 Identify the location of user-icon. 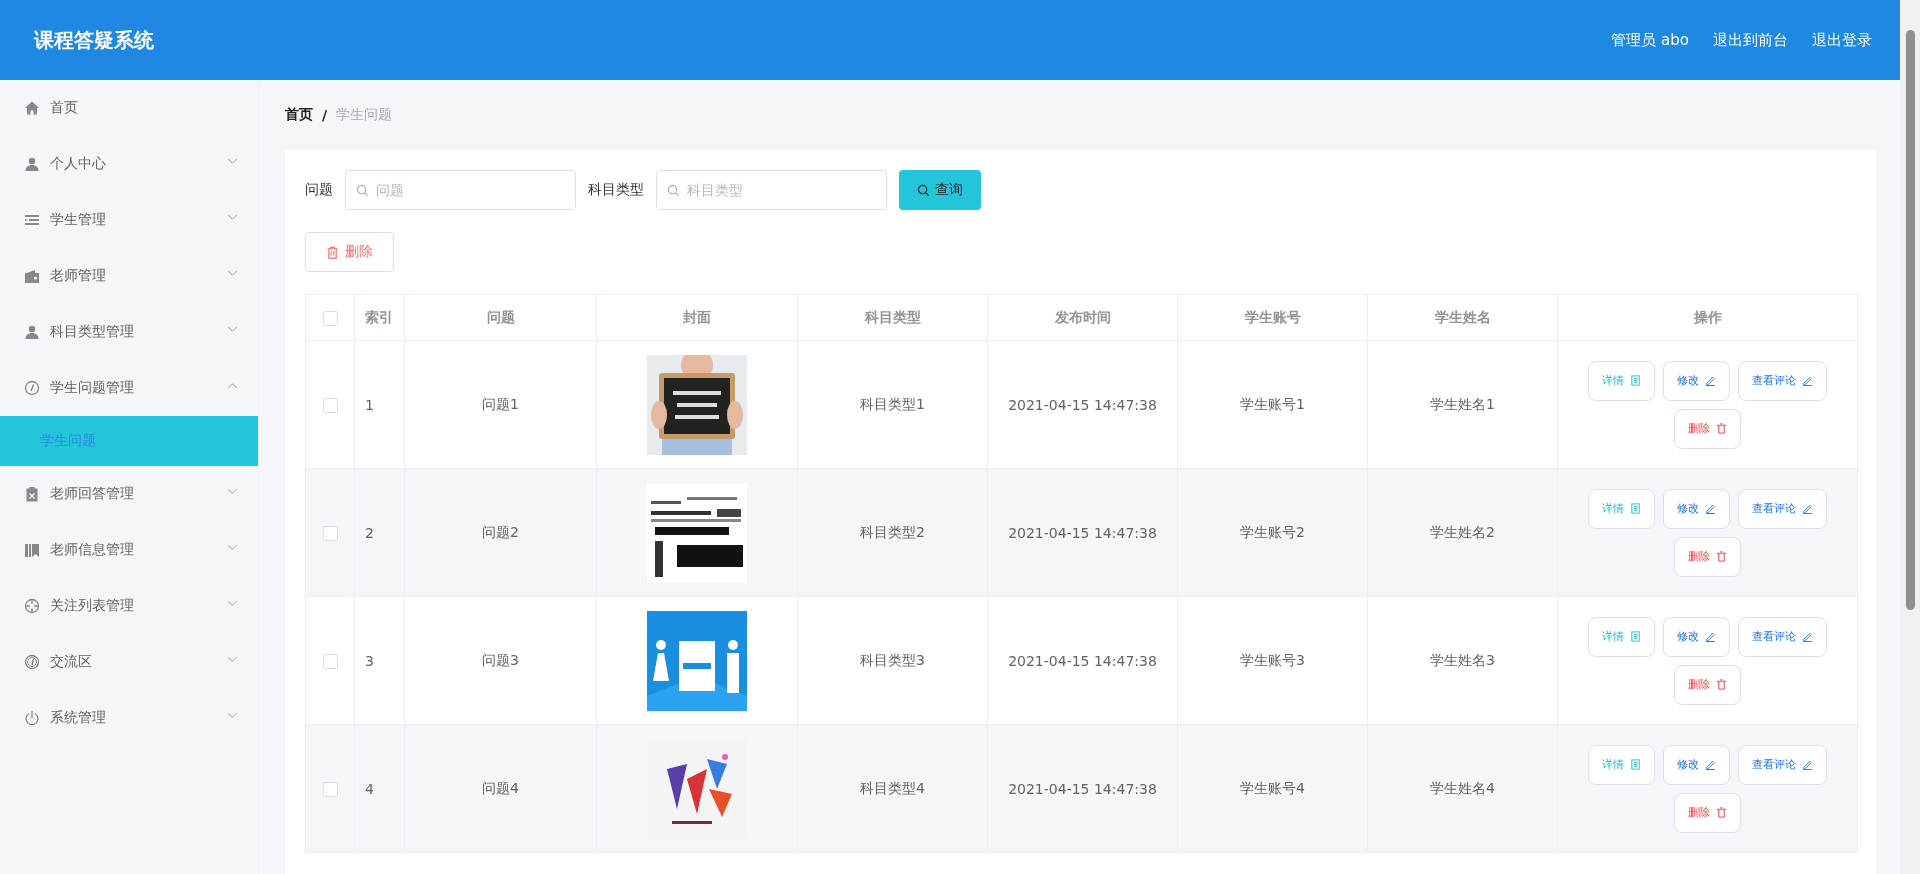
(32, 332).